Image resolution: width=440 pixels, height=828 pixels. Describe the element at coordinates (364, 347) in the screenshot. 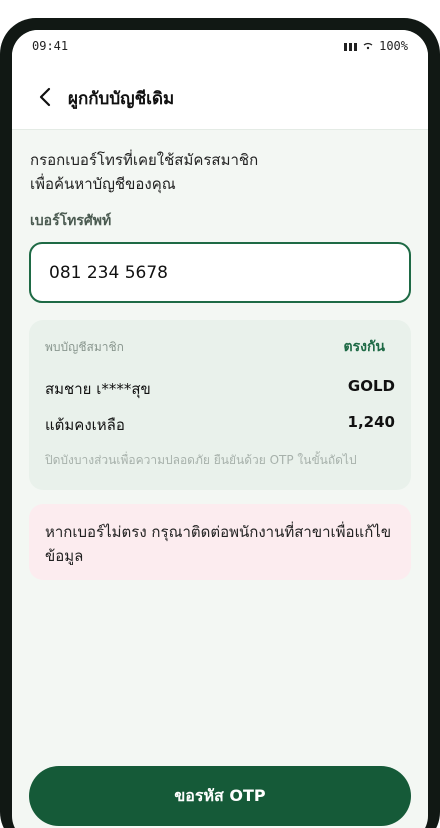

I see `match-status-badge: ตรงกัน` at that location.